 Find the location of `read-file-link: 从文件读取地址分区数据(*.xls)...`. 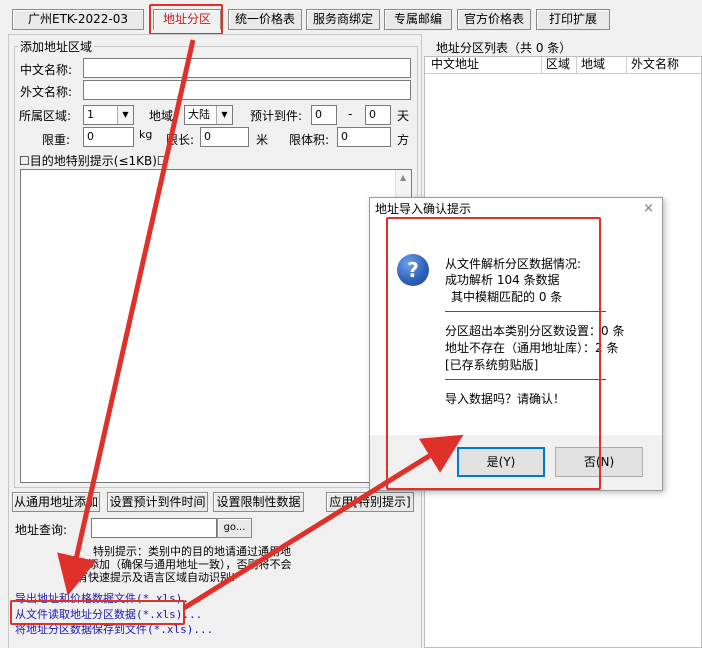

read-file-link: 从文件读取地址分区数据(*.xls)... is located at coordinates (108, 614).